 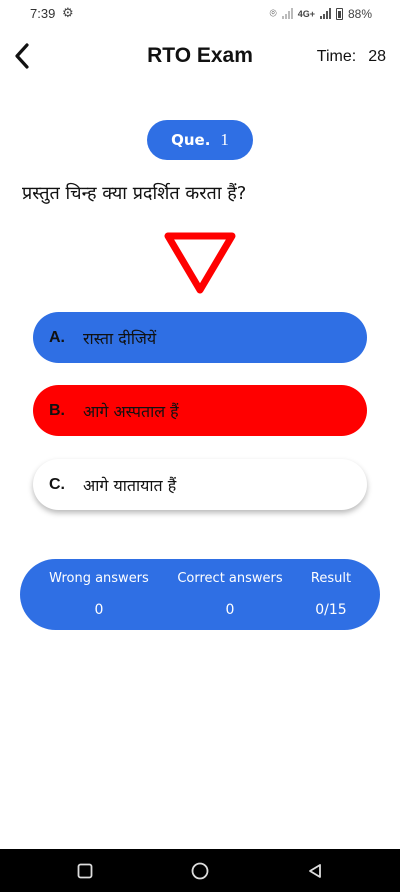 I want to click on wrong-answers-stat: Wrong answers 0, so click(x=99, y=594).